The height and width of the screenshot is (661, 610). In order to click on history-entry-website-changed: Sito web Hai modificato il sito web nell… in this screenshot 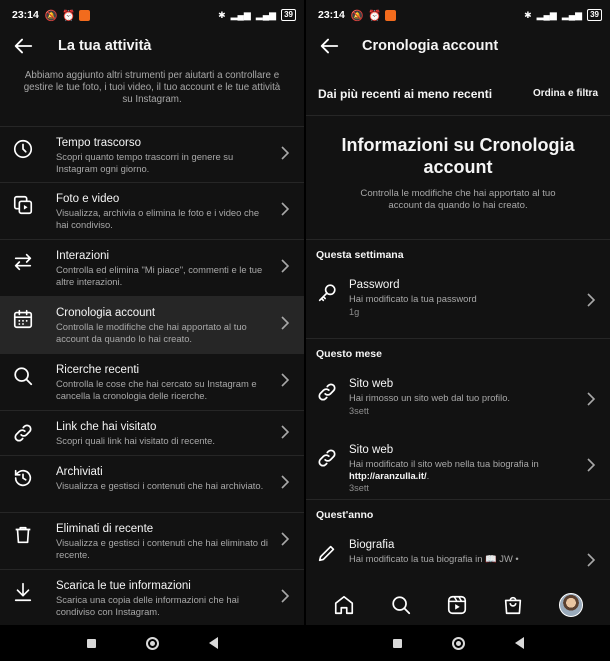, I will do `click(458, 467)`.